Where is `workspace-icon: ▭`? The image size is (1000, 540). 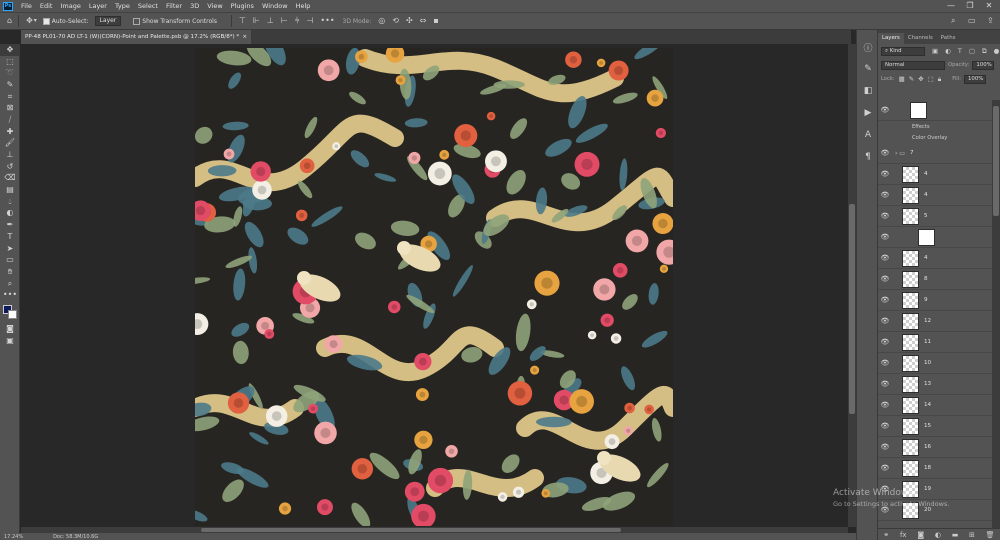
workspace-icon: ▭ is located at coordinates (972, 21).